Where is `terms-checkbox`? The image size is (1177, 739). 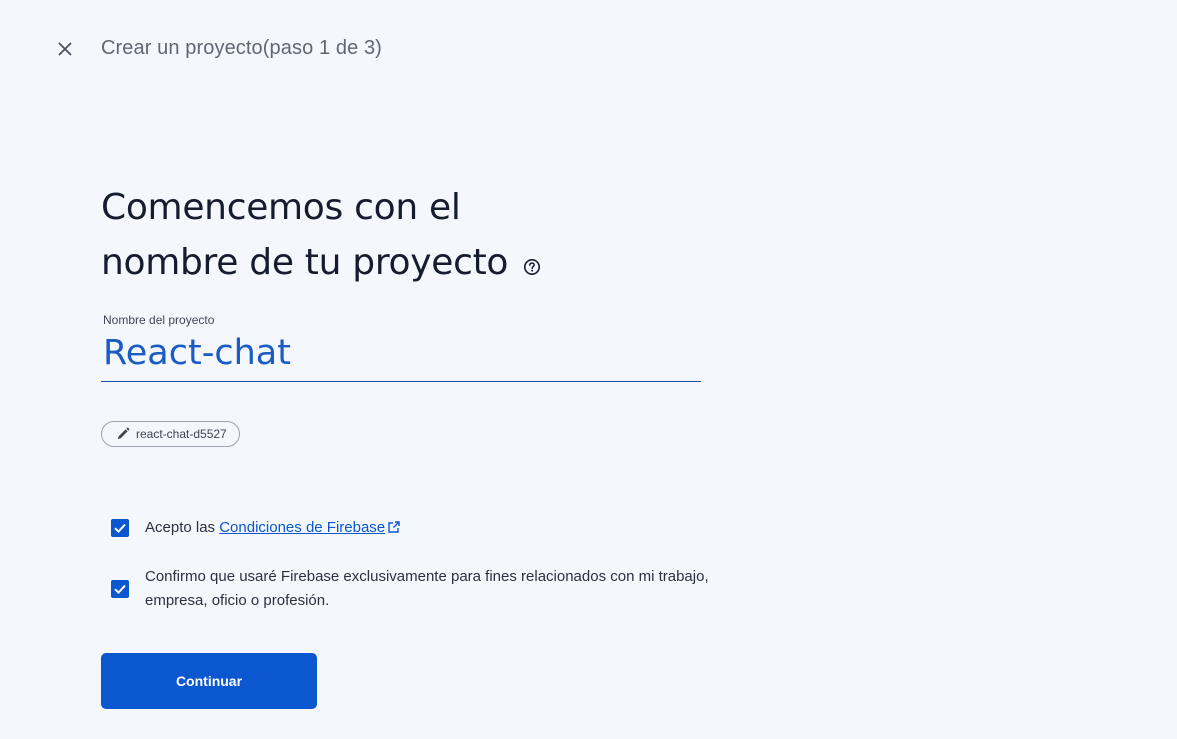 terms-checkbox is located at coordinates (120, 528).